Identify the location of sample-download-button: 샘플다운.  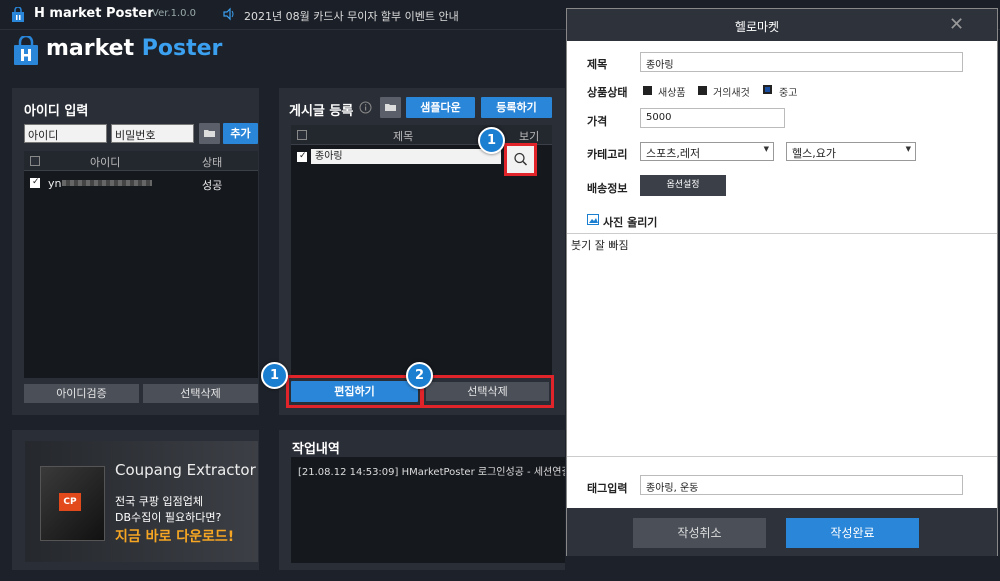
(440, 107).